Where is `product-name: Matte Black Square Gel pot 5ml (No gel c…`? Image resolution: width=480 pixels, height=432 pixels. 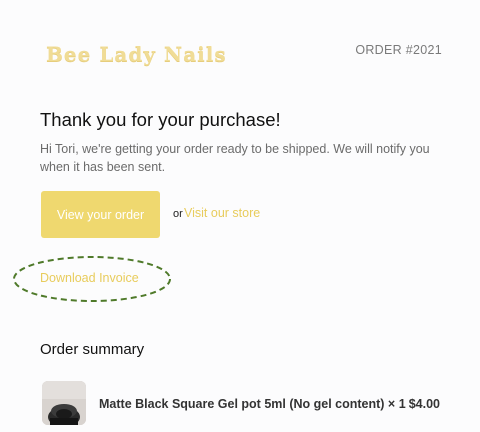
product-name: Matte Black Square Gel pot 5ml (No gel c… is located at coordinates (252, 404).